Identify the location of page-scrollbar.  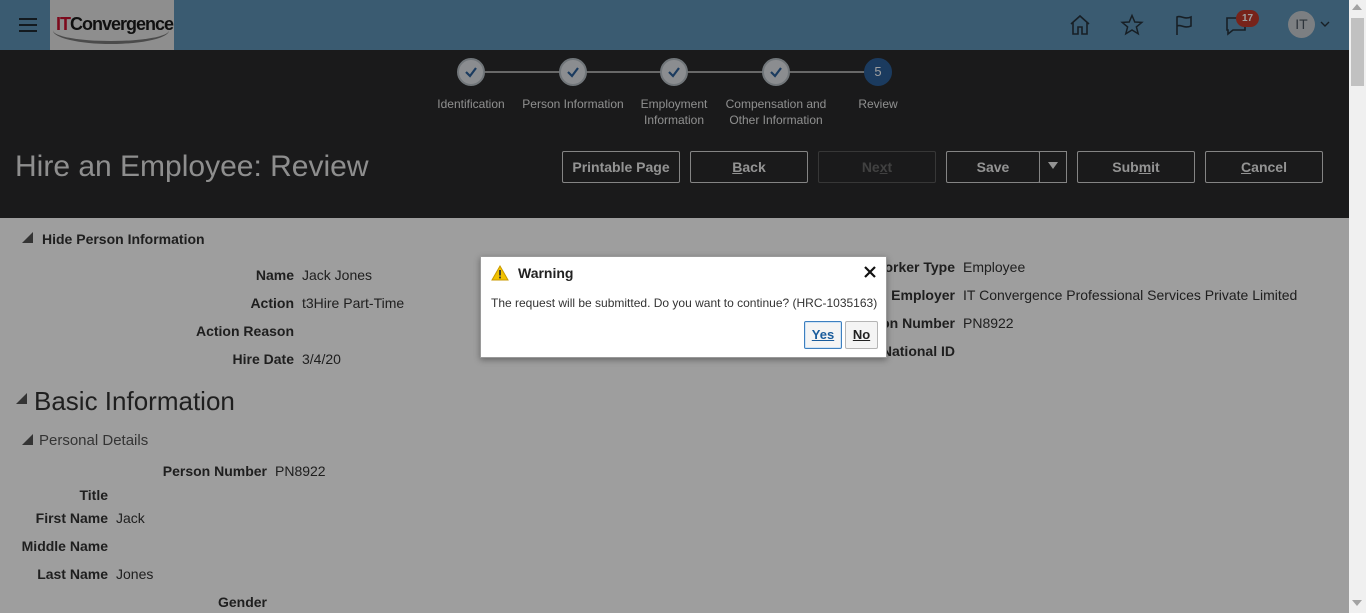
(1357, 306).